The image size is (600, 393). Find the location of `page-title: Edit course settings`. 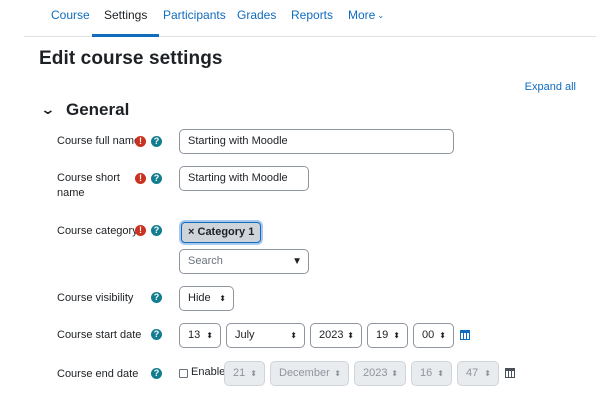

page-title: Edit course settings is located at coordinates (131, 58).